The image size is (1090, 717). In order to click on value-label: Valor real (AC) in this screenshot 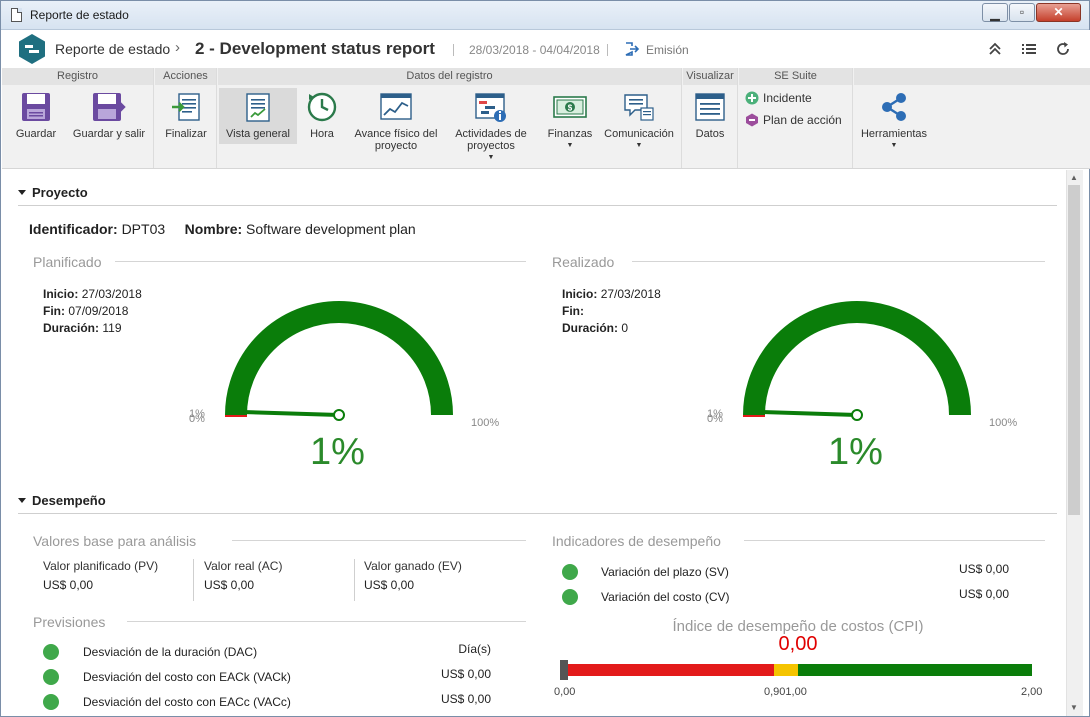, I will do `click(243, 566)`.